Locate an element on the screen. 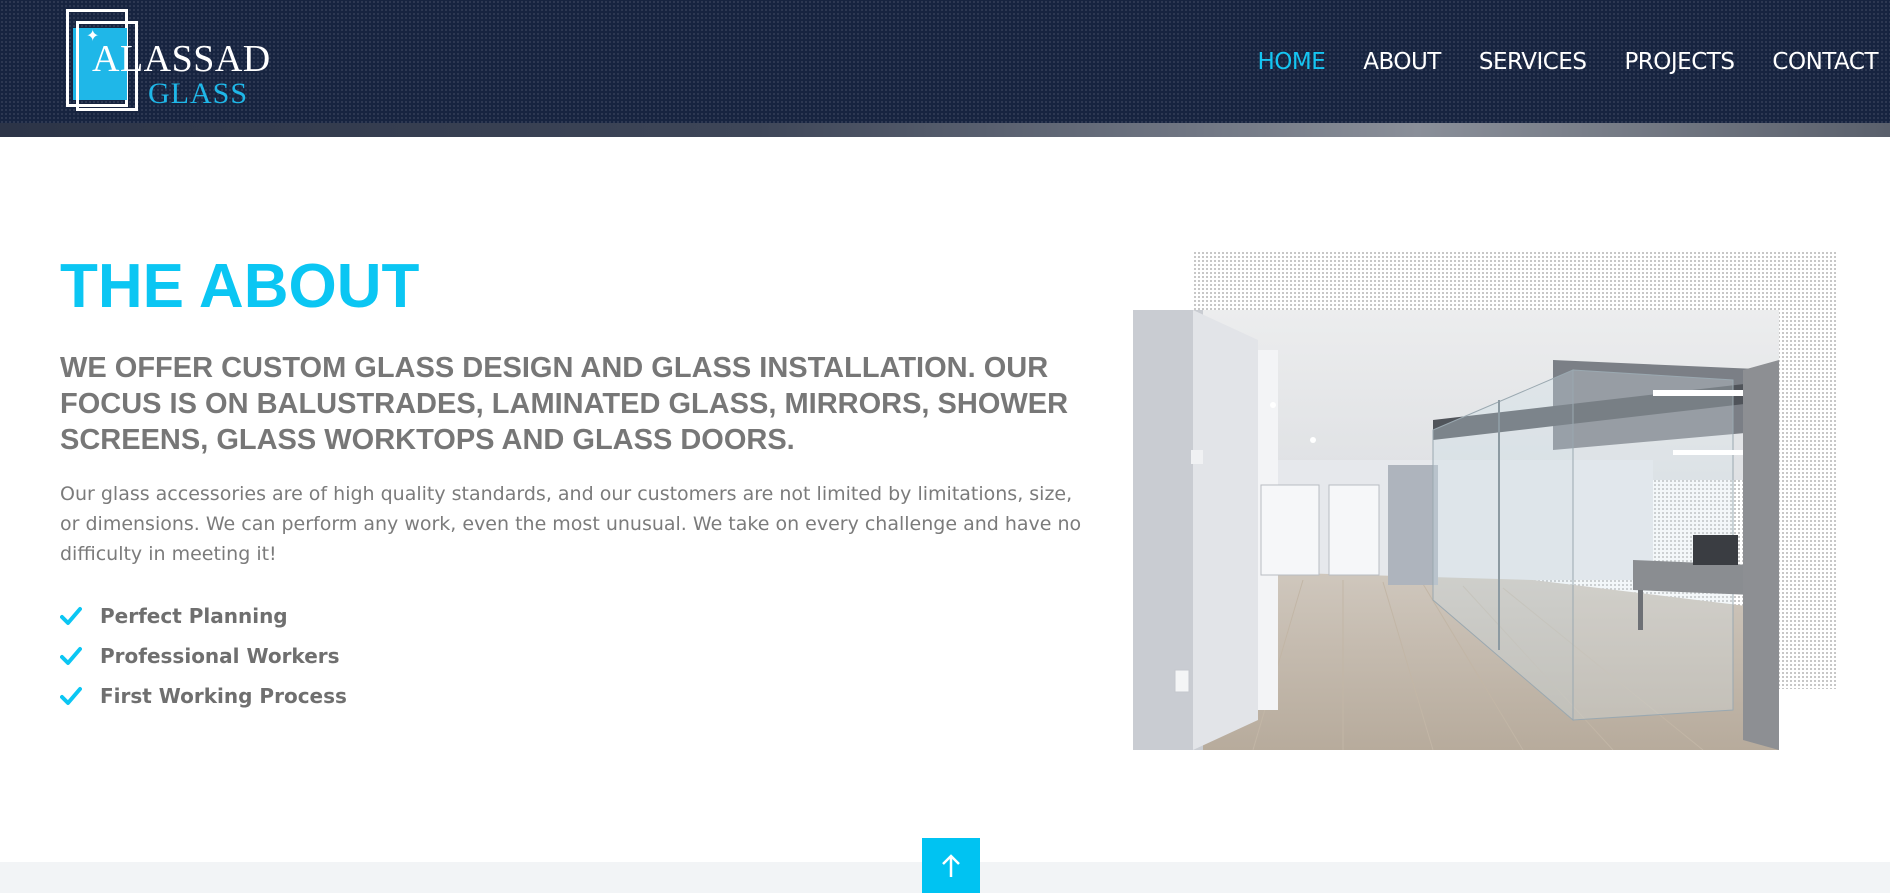 The height and width of the screenshot is (893, 1890). logo-name-line2: GLASS is located at coordinates (198, 93).